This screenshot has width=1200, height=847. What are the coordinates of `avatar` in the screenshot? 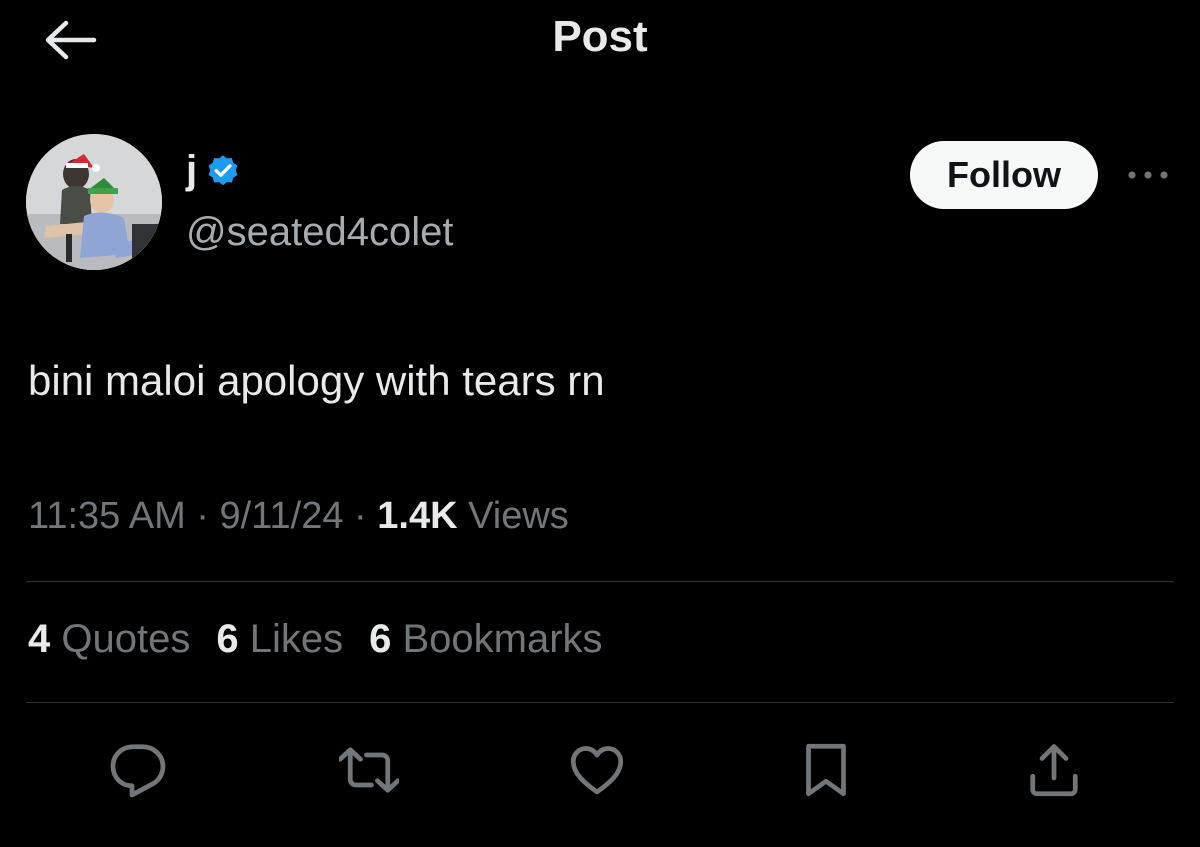 It's located at (94, 202).